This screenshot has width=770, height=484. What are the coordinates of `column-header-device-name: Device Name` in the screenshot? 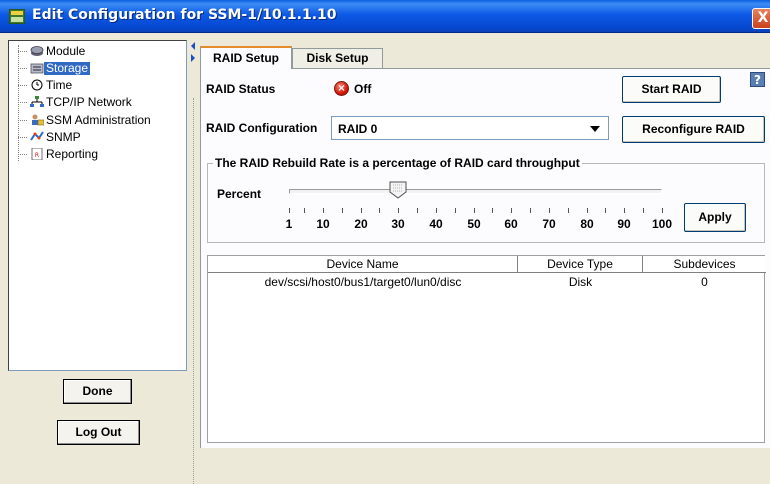 It's located at (363, 264).